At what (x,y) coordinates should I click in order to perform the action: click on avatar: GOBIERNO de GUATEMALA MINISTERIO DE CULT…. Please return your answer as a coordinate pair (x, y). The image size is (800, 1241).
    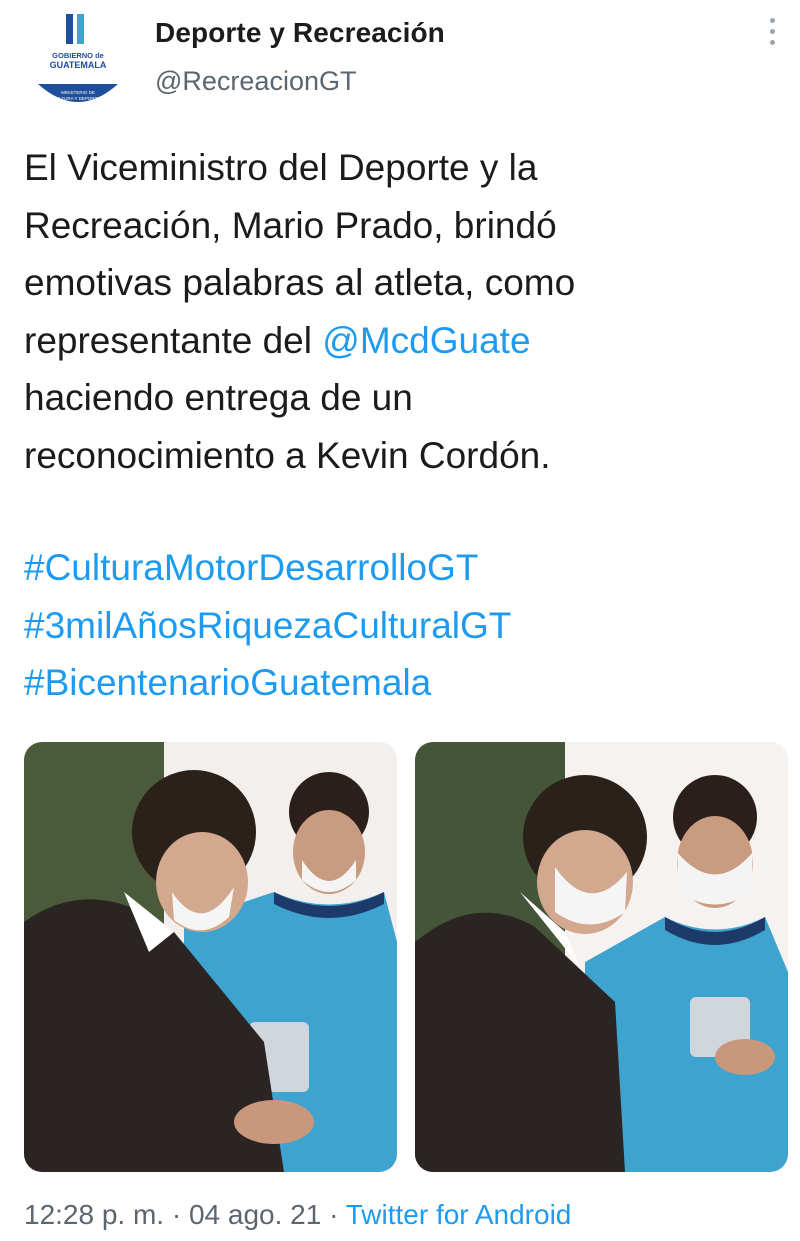
    Looking at the image, I should click on (78, 62).